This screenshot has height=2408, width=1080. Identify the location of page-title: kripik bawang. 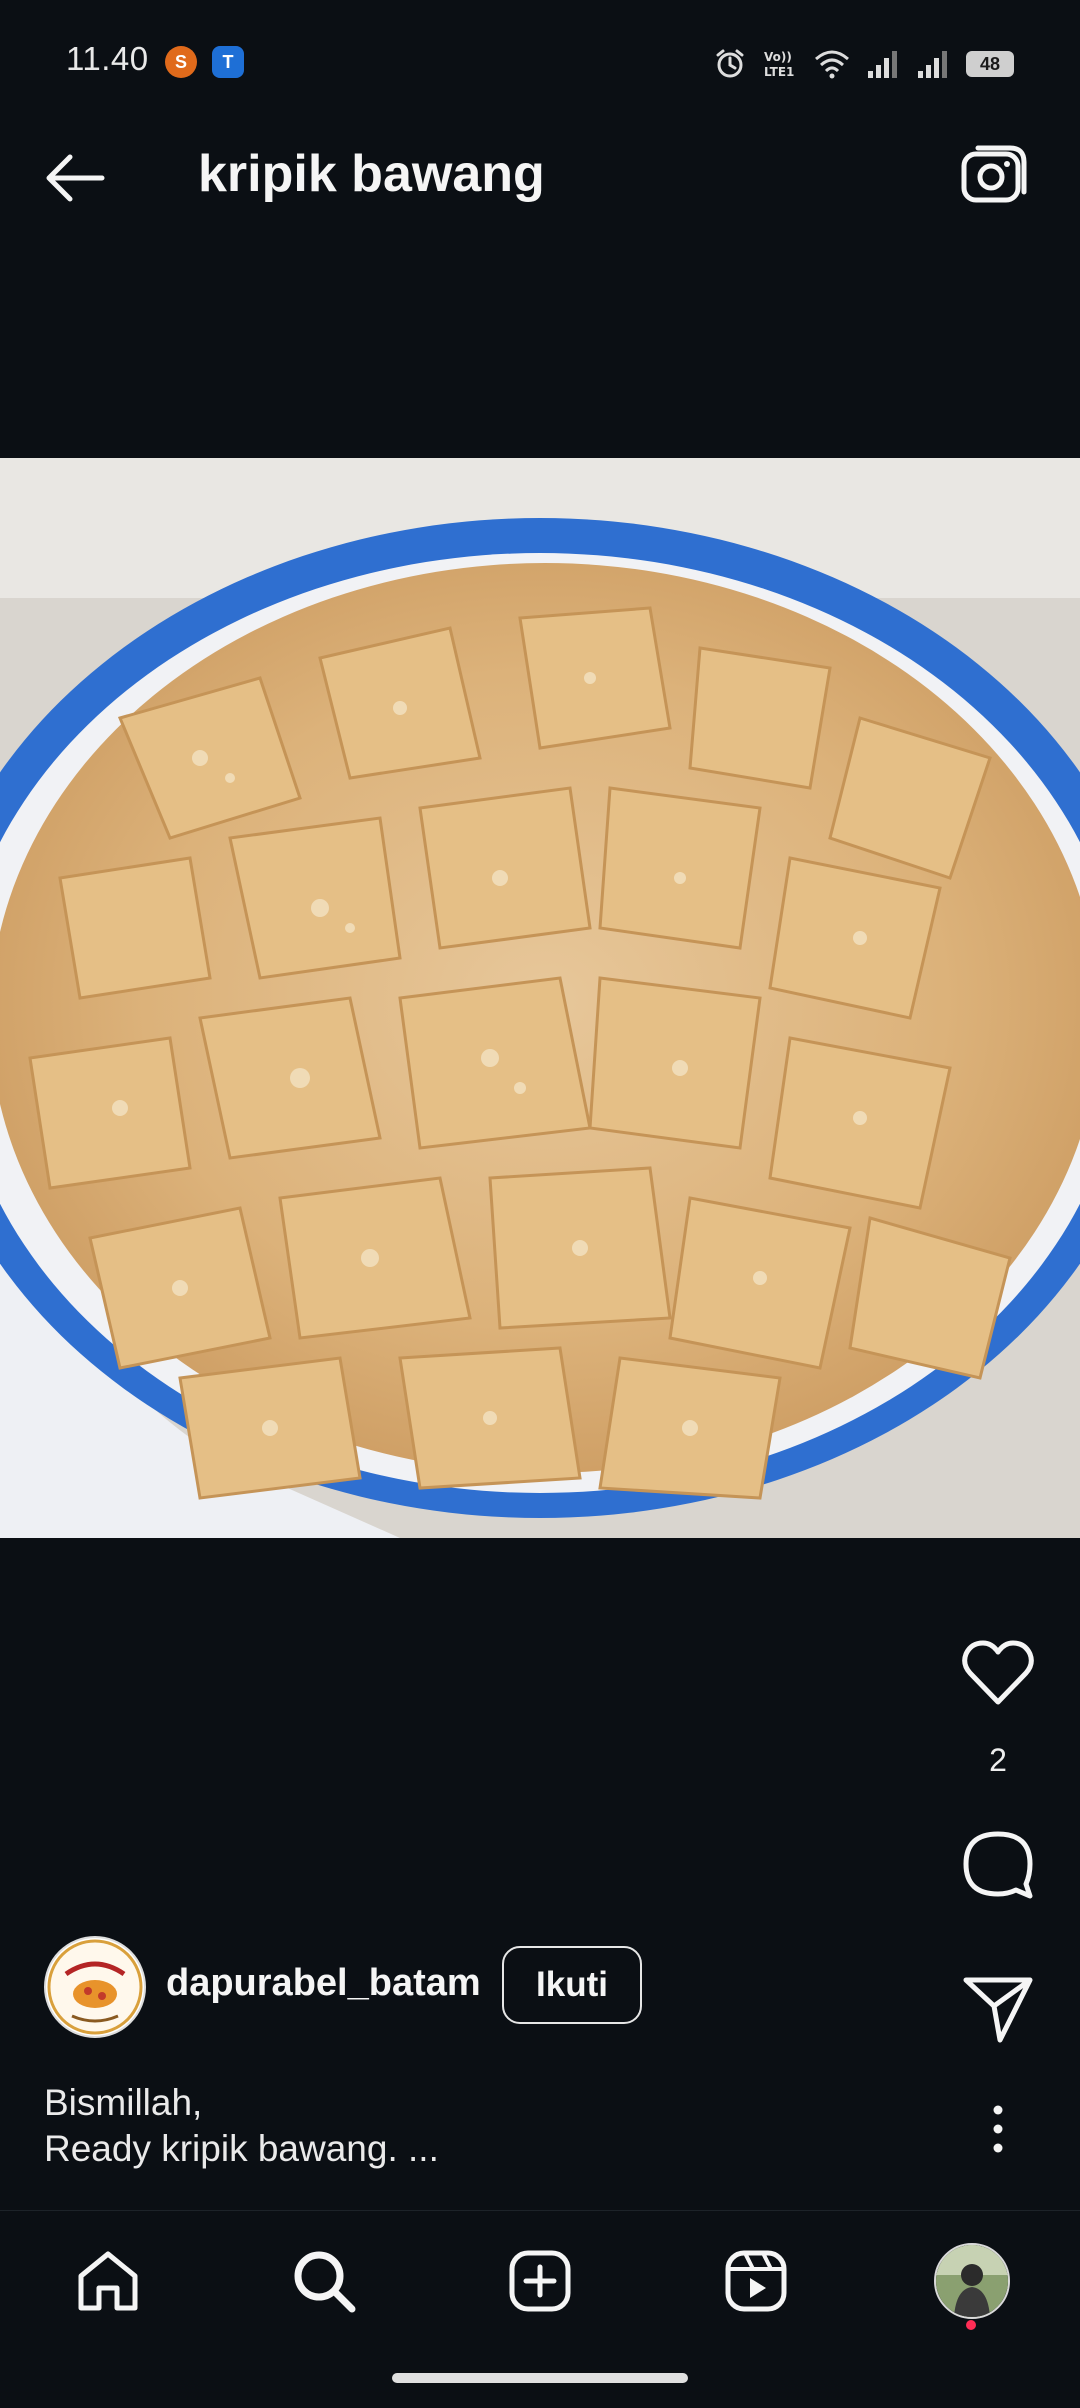
(371, 174).